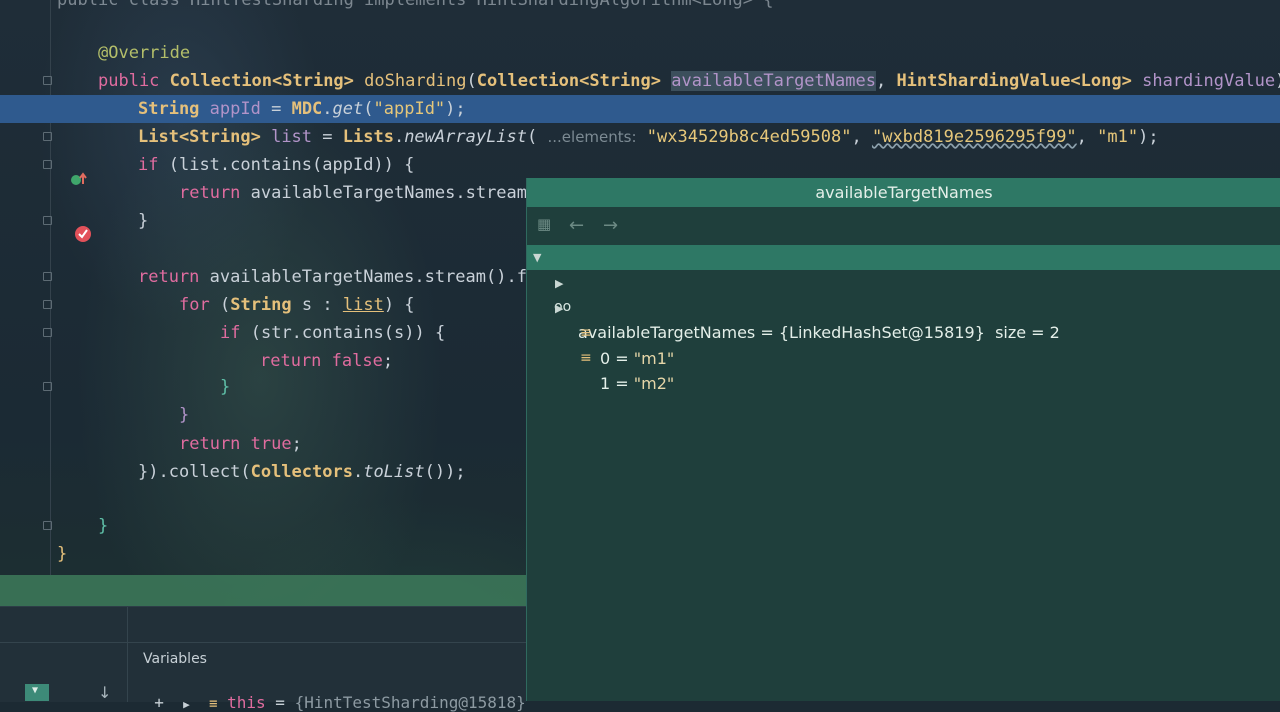  Describe the element at coordinates (667, 332) in the screenshot. I see `root-var-name: availableTargetNames` at that location.